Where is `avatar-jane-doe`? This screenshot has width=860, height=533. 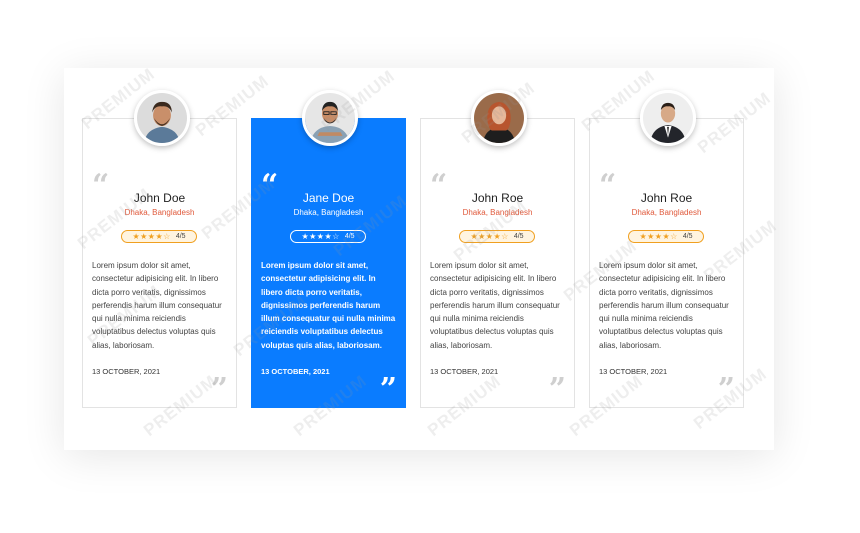
avatar-jane-doe is located at coordinates (330, 118).